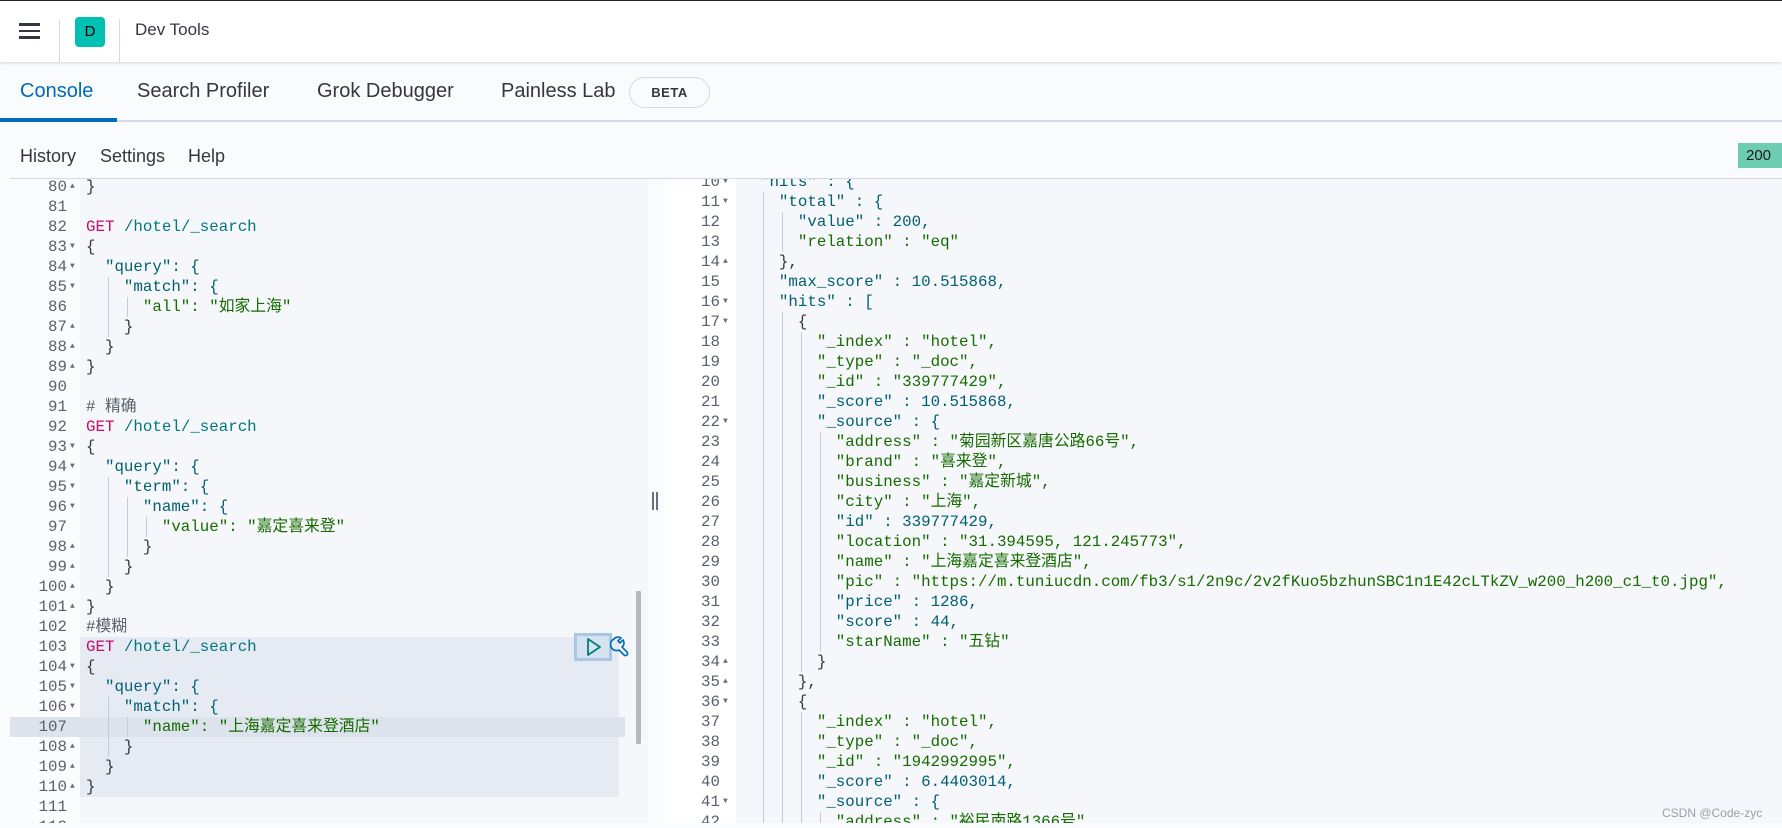 The width and height of the screenshot is (1782, 828). I want to click on code-line: 36 ▼ {, so click(1215, 702).